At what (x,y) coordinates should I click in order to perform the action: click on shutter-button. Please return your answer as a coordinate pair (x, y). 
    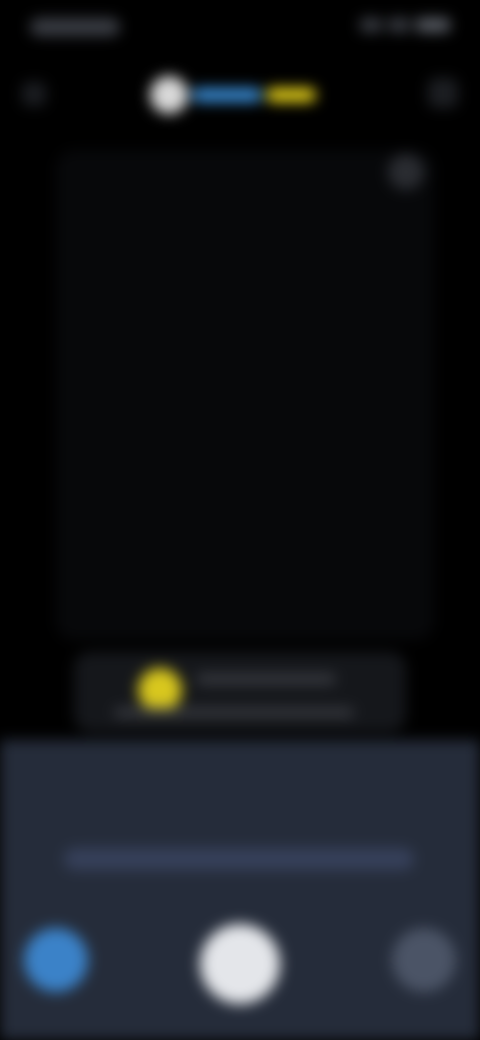
    Looking at the image, I should click on (240, 964).